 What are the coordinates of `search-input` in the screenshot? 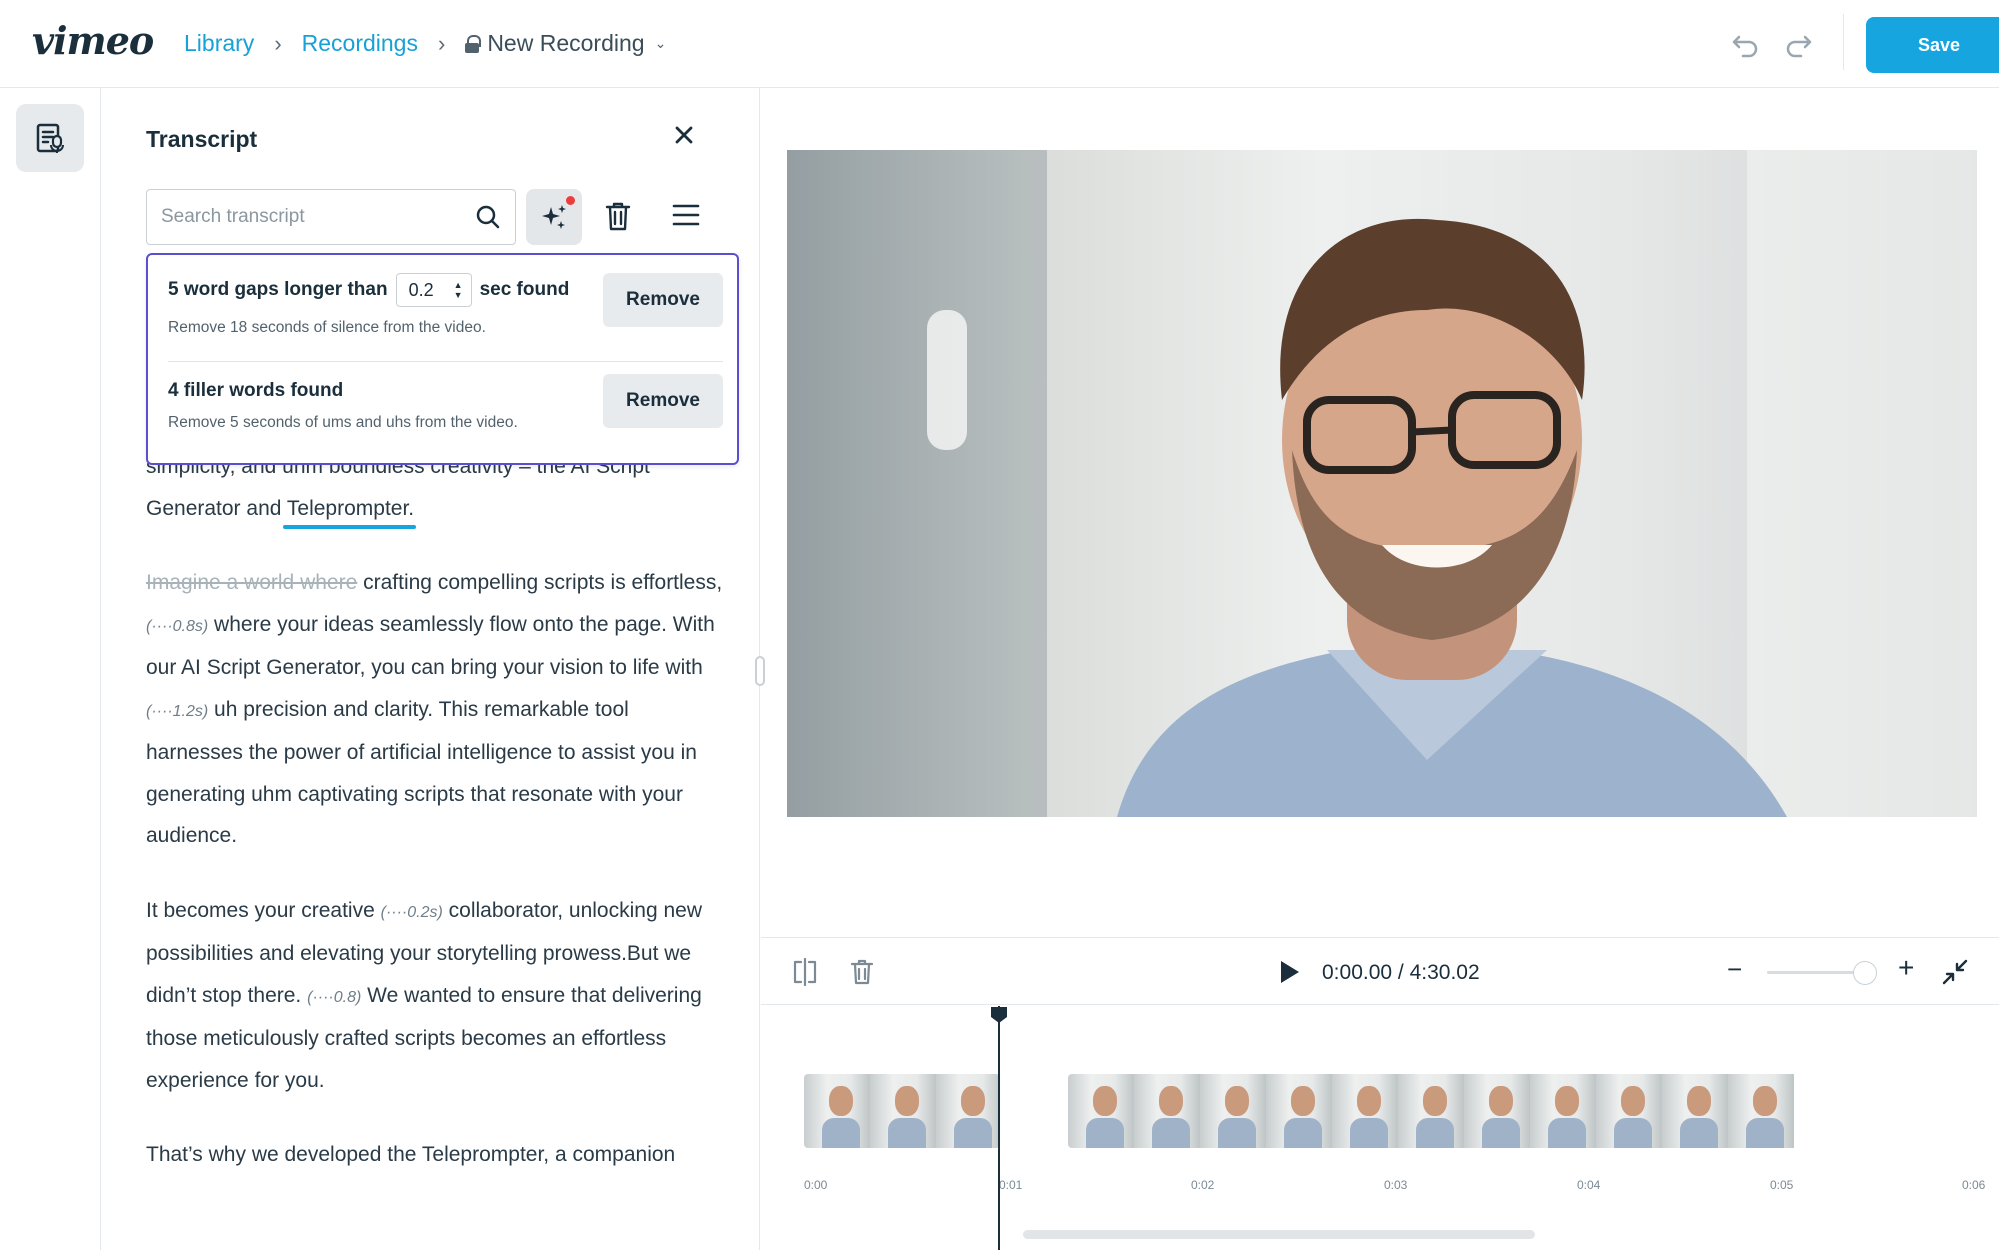 It's located at (311, 217).